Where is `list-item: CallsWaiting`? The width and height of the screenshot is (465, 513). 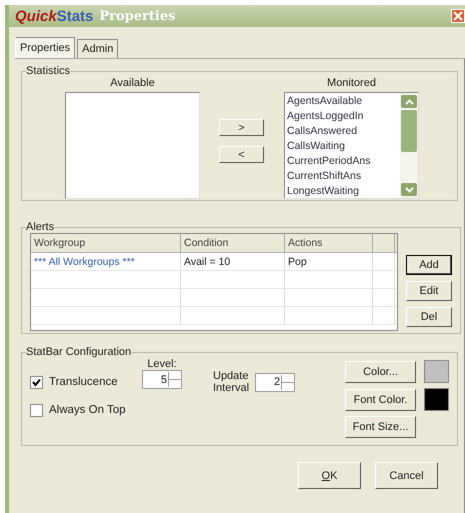 list-item: CallsWaiting is located at coordinates (342, 146).